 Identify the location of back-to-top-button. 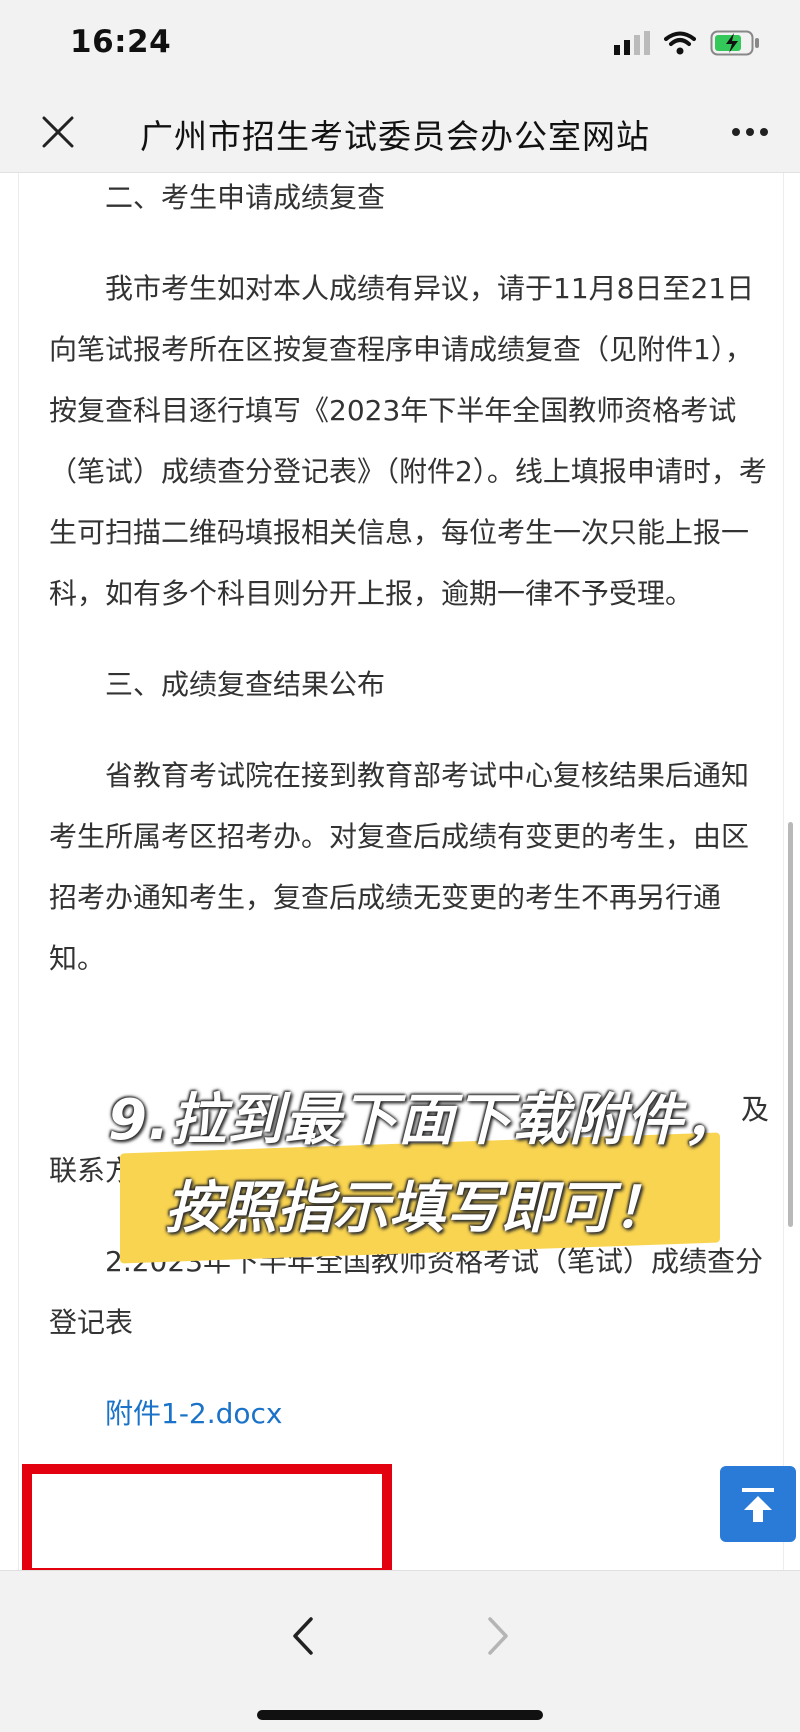
(758, 1504).